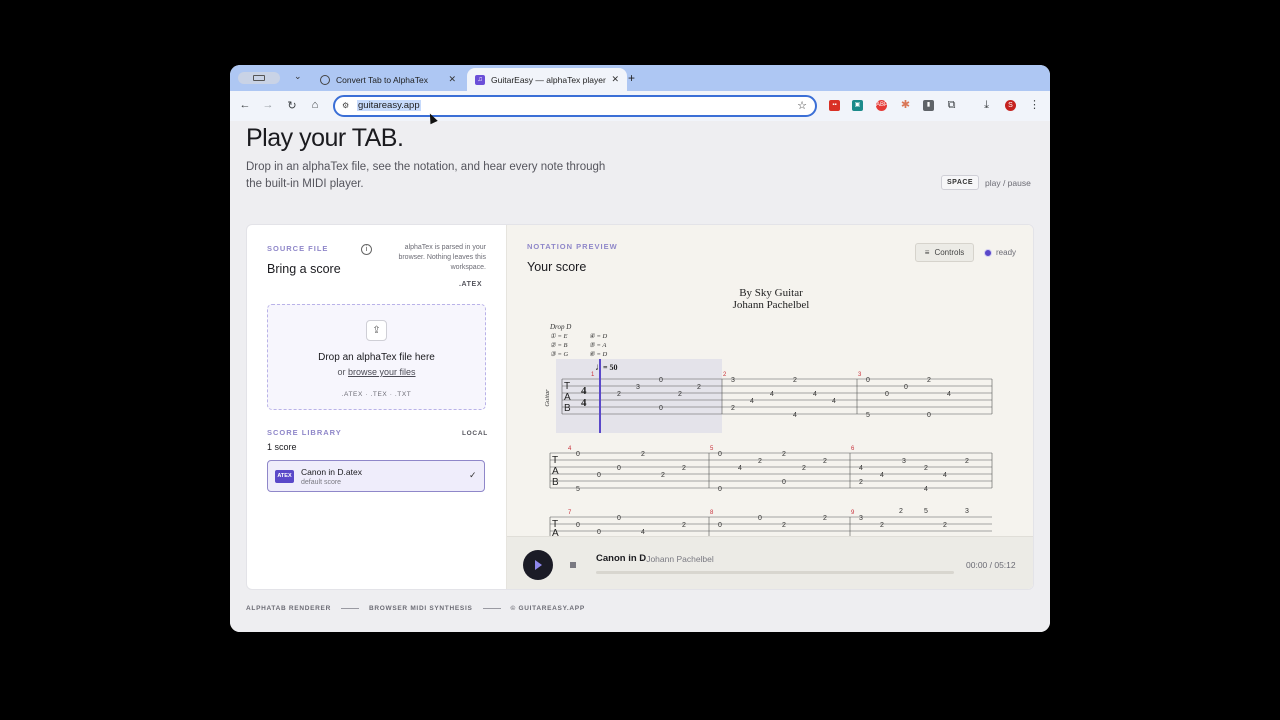  What do you see at coordinates (389, 105) in the screenshot?
I see `url-text: guitareasy.app` at bounding box center [389, 105].